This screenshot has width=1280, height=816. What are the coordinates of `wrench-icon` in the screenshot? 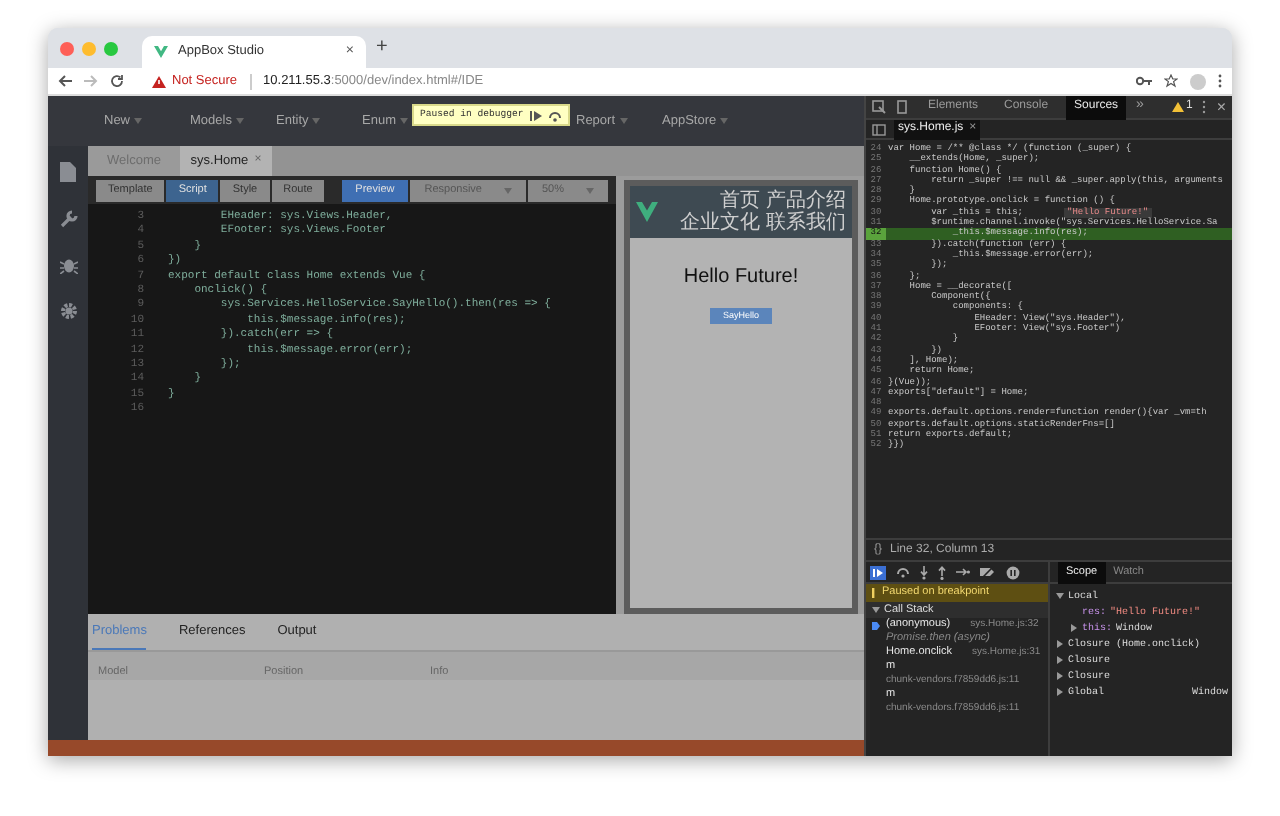 It's located at (68, 219).